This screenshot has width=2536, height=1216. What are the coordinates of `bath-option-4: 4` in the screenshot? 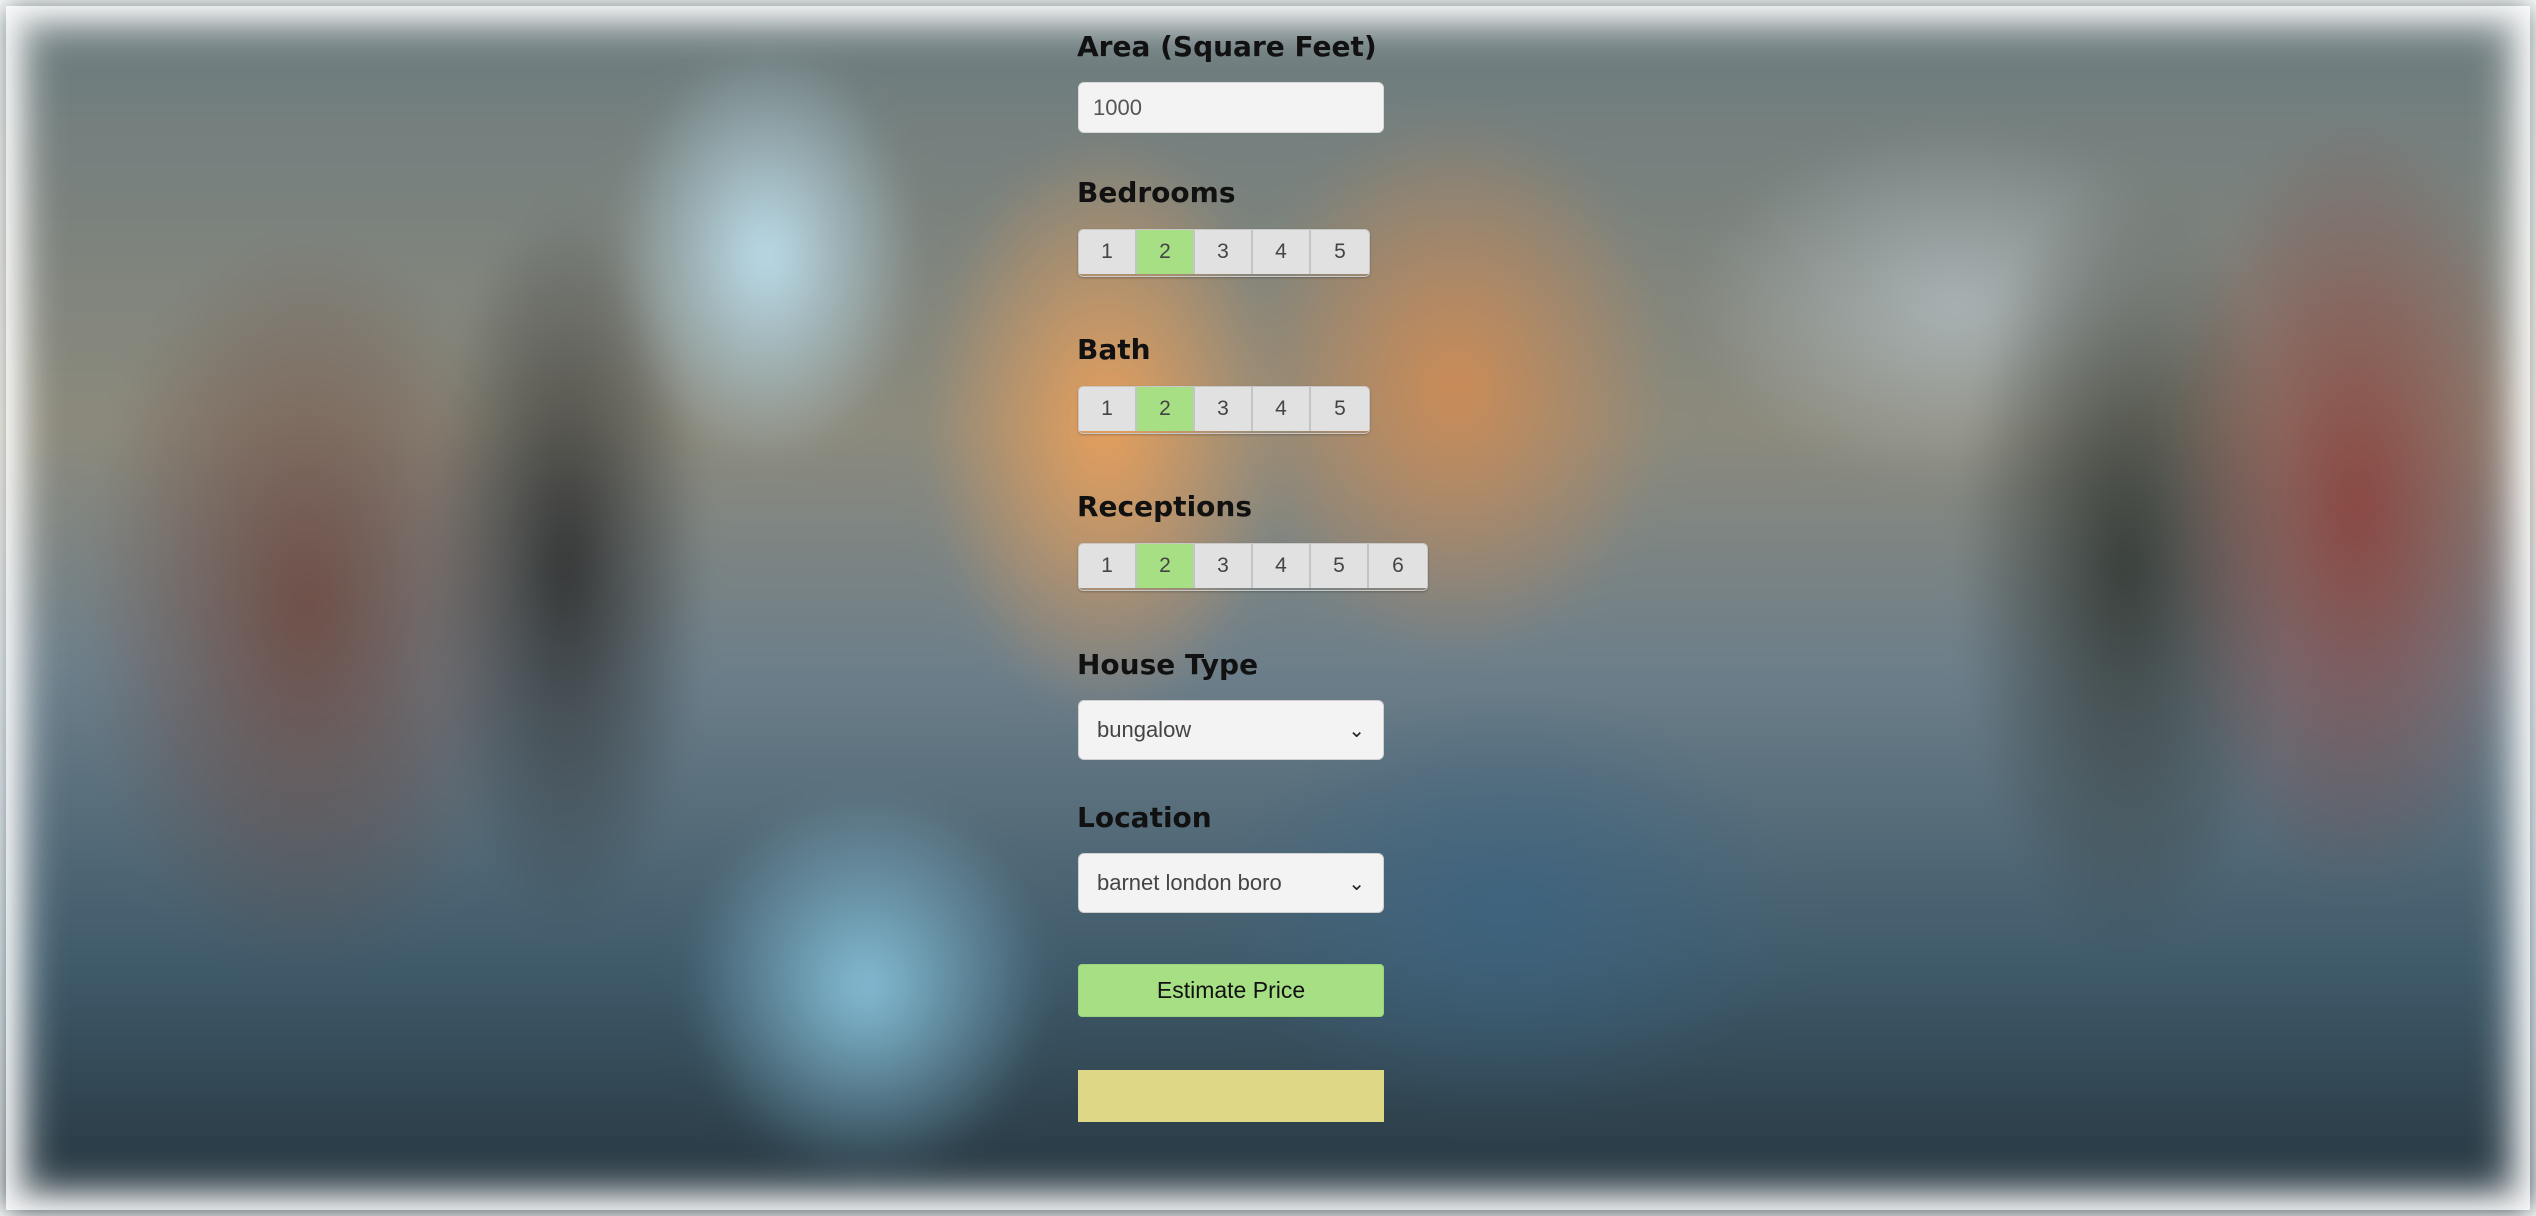 It's located at (1282, 409).